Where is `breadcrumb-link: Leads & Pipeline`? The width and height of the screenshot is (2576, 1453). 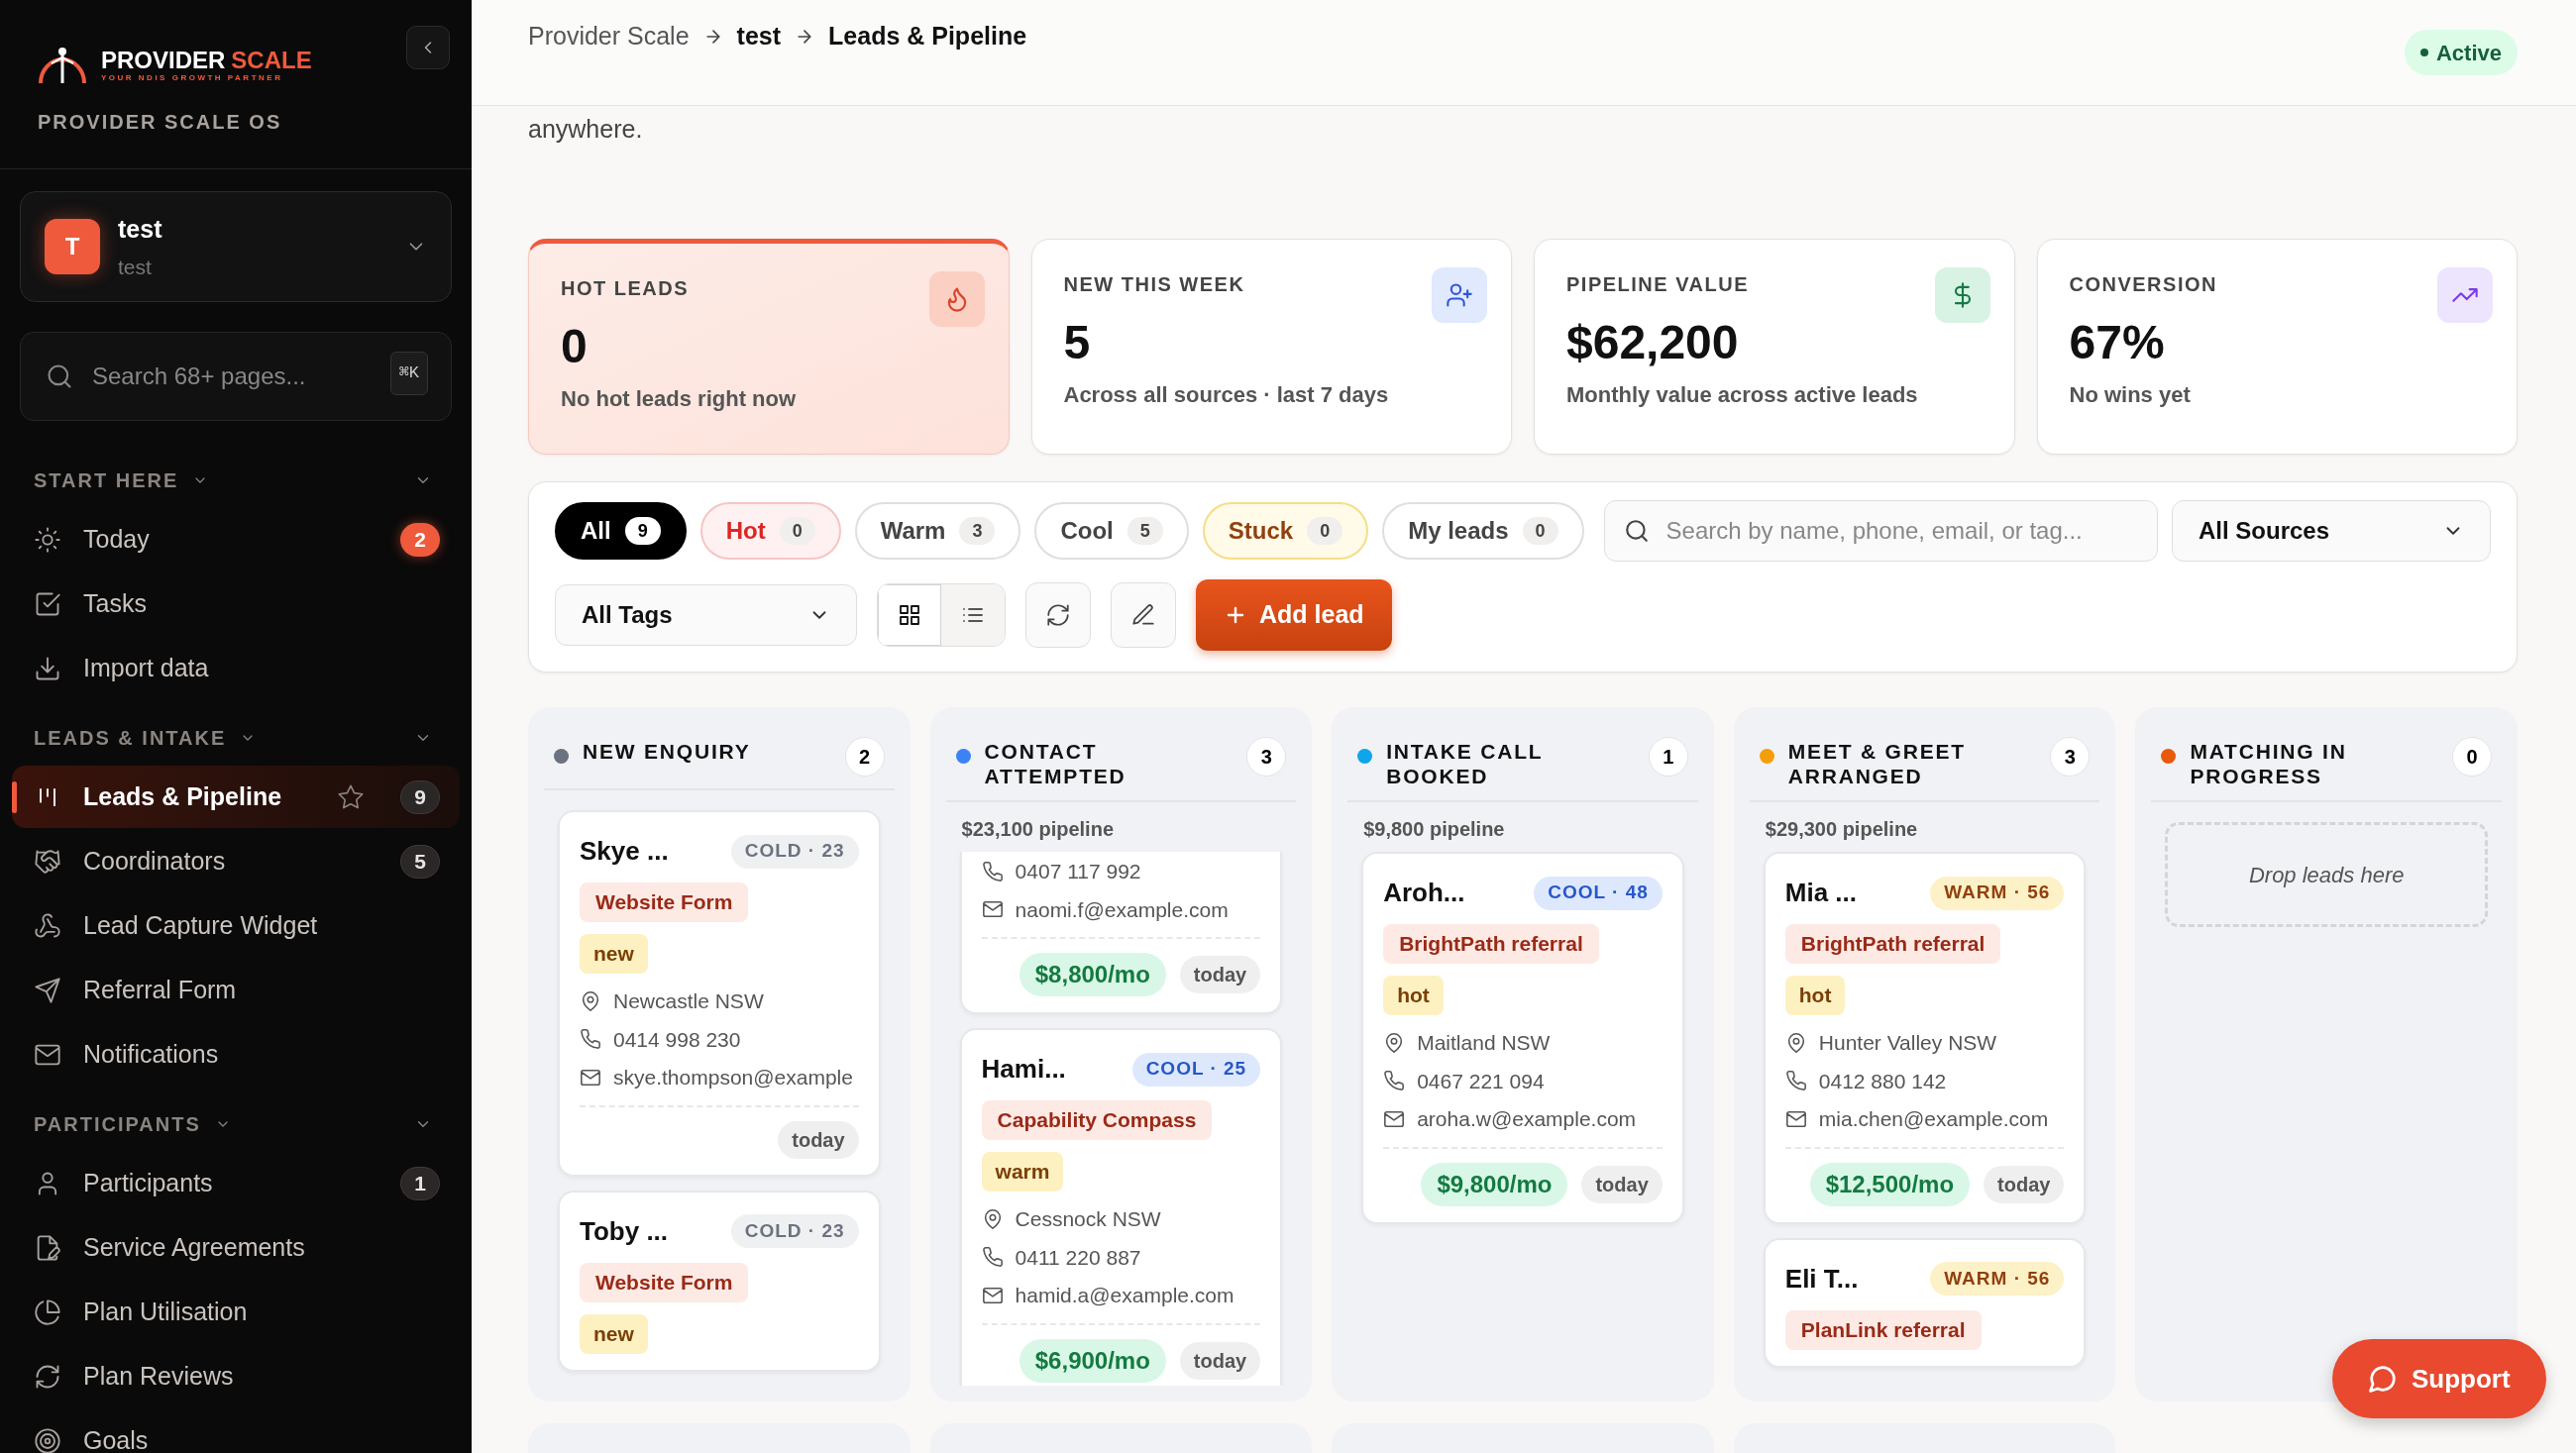 breadcrumb-link: Leads & Pipeline is located at coordinates (927, 36).